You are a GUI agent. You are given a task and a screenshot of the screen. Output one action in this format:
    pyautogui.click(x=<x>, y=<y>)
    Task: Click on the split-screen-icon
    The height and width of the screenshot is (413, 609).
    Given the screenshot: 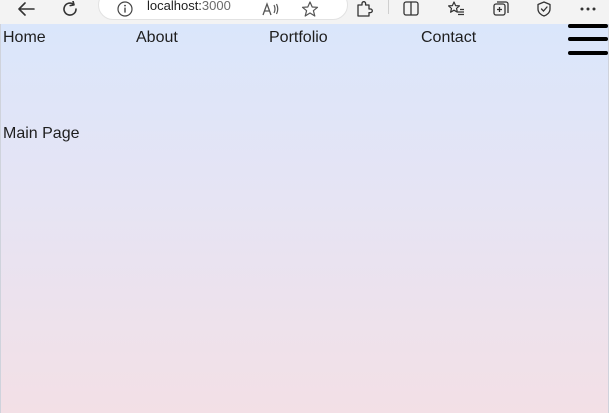 What is the action you would take?
    pyautogui.click(x=411, y=9)
    